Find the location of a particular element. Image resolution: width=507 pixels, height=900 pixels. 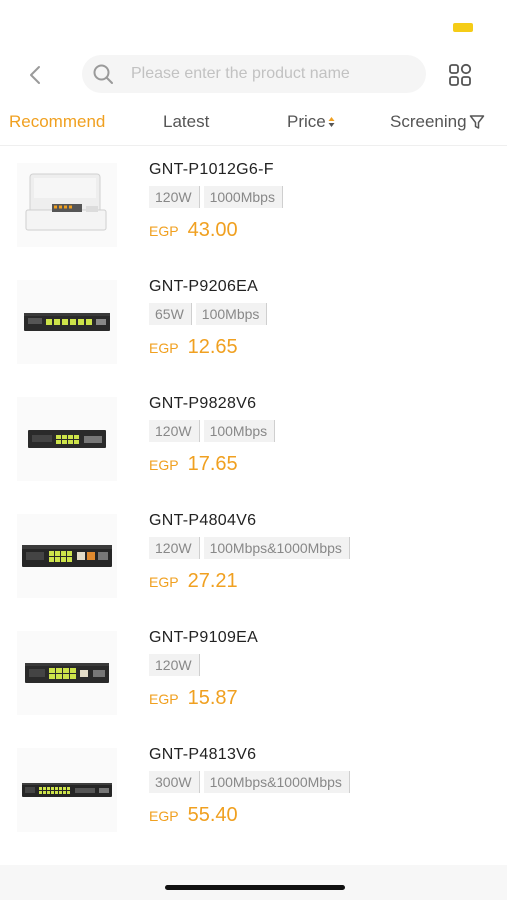

search-input is located at coordinates (271, 74).